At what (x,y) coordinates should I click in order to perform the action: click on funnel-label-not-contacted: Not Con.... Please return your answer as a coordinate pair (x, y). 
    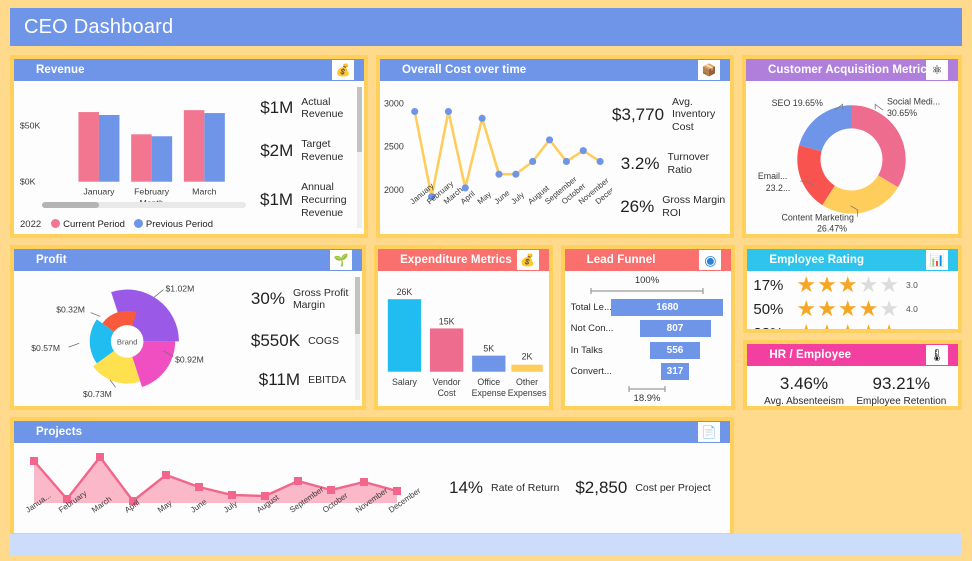
    Looking at the image, I should click on (592, 329).